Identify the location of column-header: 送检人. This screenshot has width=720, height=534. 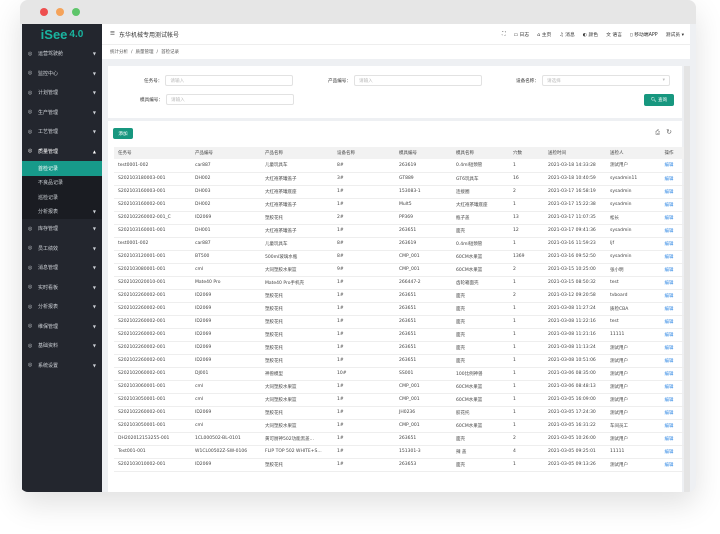
(630, 153).